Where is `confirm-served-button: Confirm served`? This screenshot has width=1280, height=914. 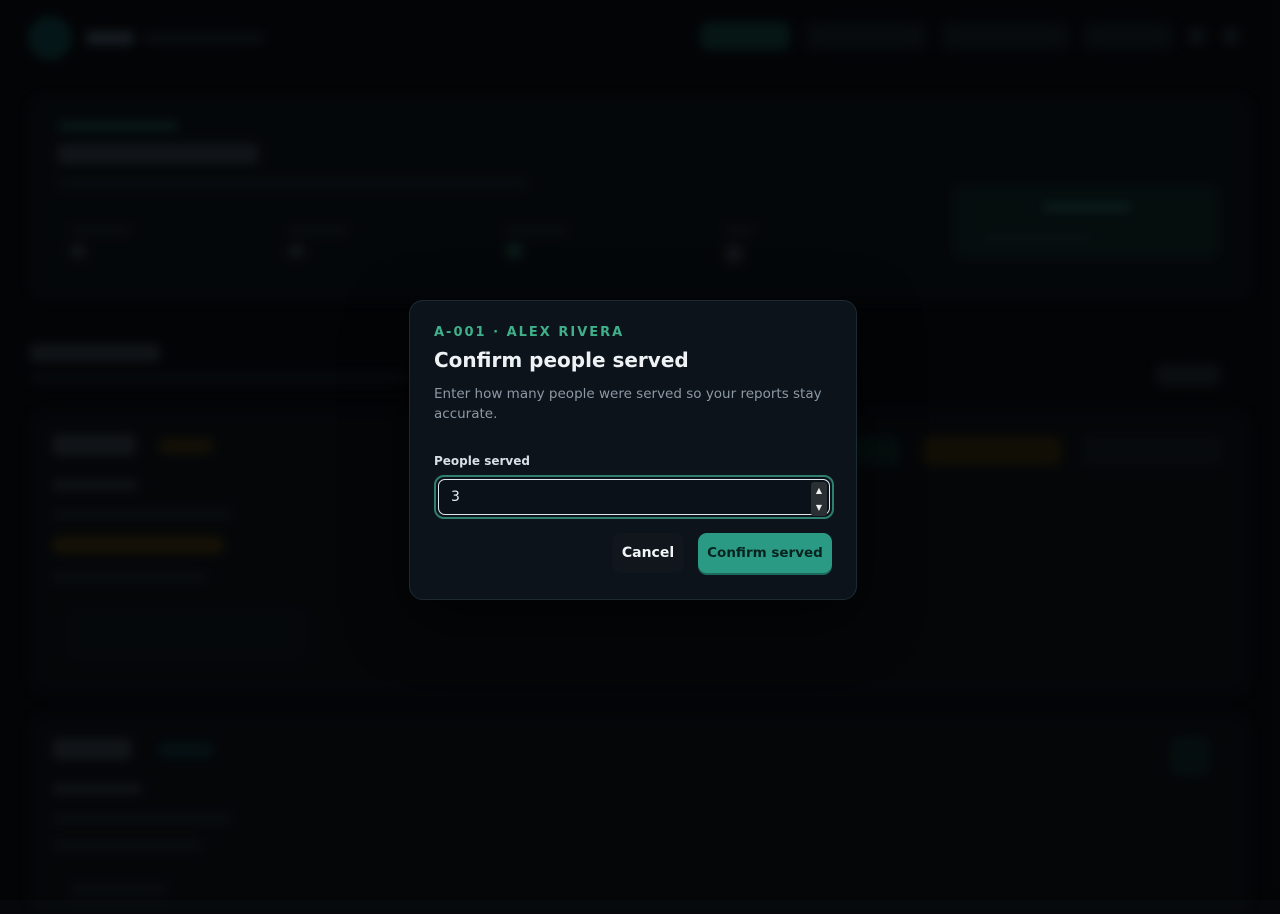
confirm-served-button: Confirm served is located at coordinates (765, 553).